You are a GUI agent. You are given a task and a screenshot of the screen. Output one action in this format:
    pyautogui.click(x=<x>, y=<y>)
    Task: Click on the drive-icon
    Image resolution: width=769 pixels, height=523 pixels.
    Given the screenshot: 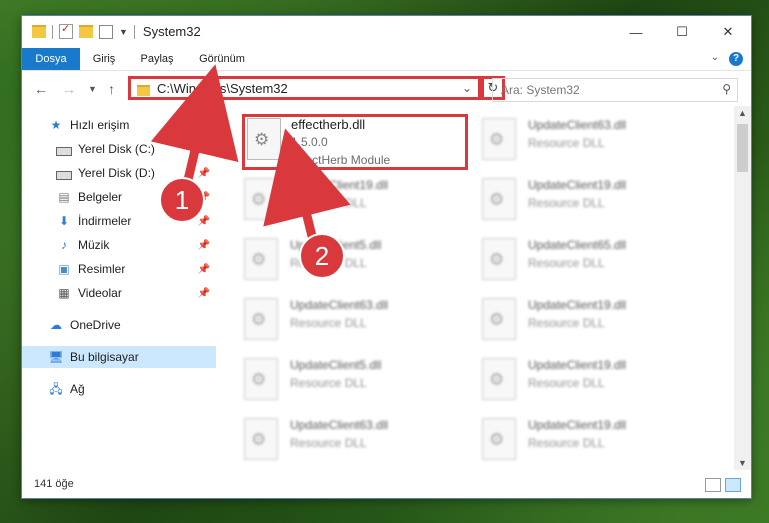 What is the action you would take?
    pyautogui.click(x=64, y=175)
    